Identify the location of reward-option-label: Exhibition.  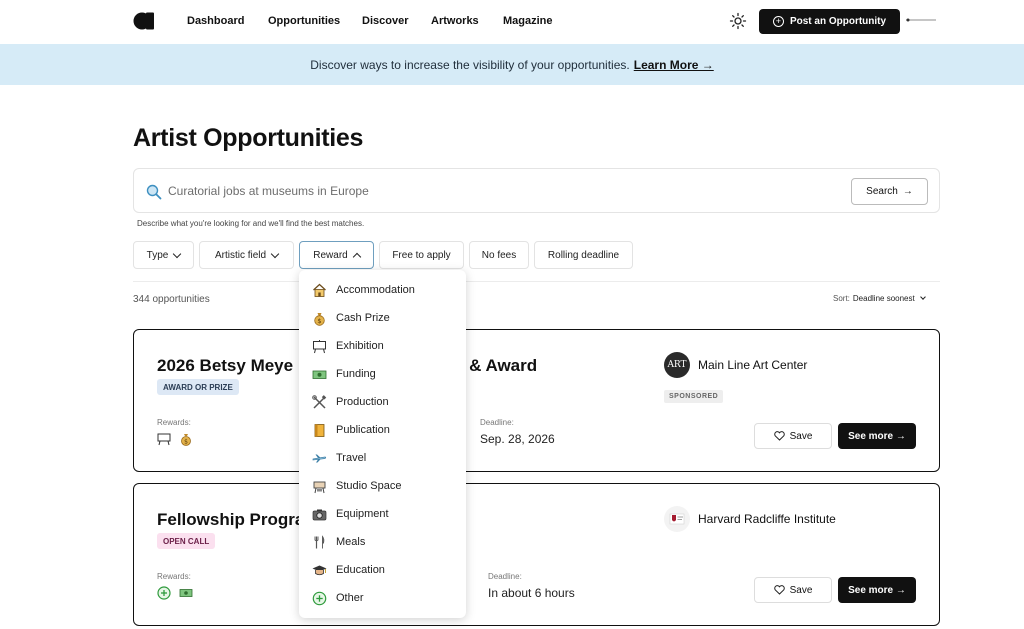
(360, 346).